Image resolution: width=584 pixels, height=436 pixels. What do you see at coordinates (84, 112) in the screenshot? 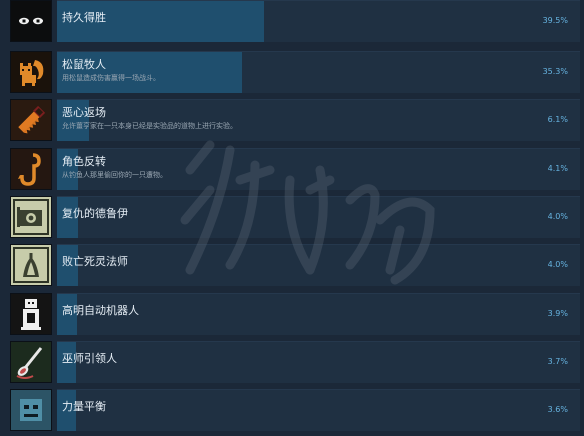
I see `achievement-title: 恶心返场` at bounding box center [84, 112].